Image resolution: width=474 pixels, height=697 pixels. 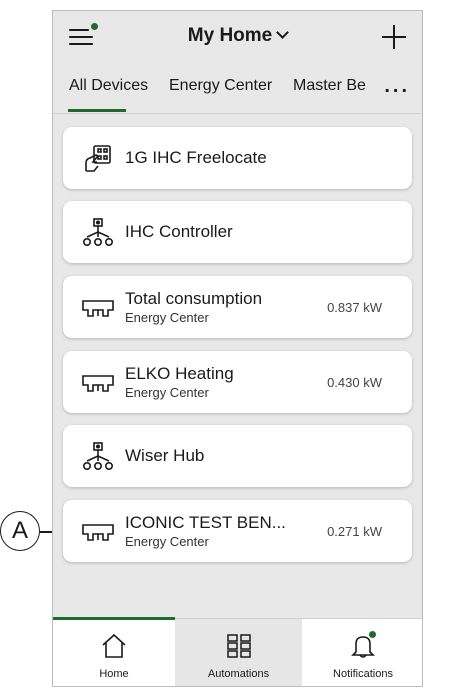 I want to click on device-name: Wiser Hub, so click(x=165, y=455).